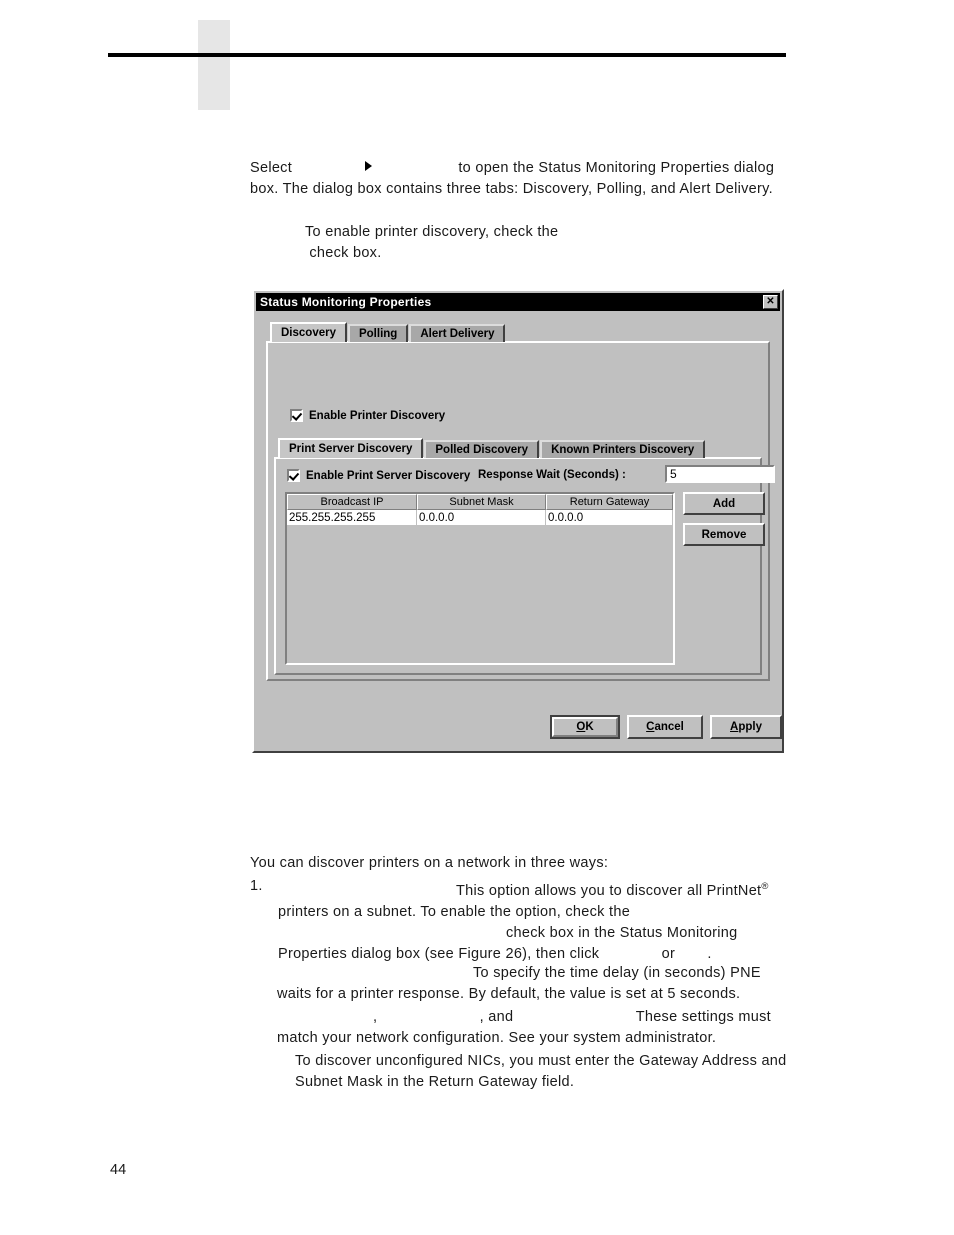 This screenshot has height=1235, width=954. I want to click on tab-known-printers-discovery-label: Known Printers Discovery, so click(623, 450).